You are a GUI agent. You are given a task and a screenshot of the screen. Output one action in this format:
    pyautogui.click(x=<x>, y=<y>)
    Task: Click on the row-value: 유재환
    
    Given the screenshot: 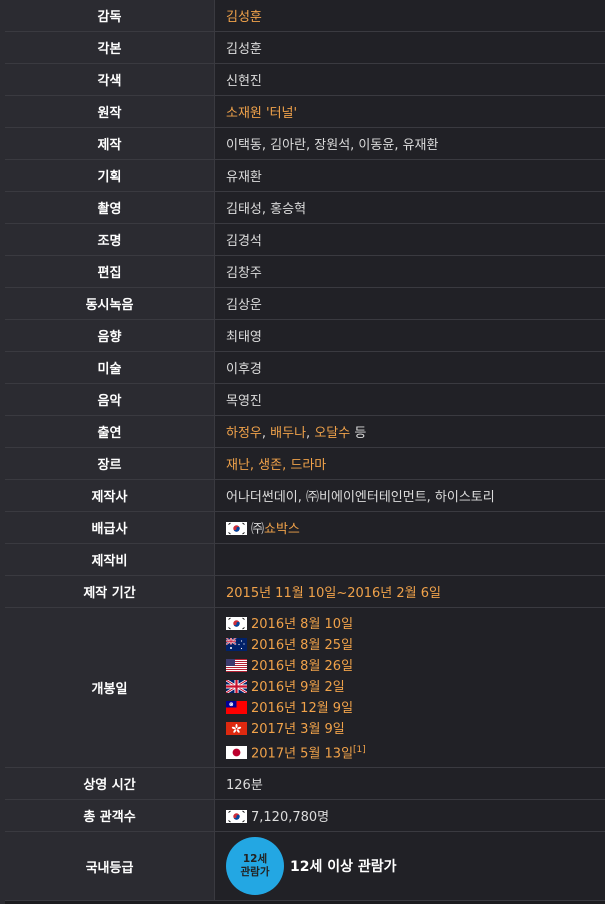 What is the action you would take?
    pyautogui.click(x=409, y=175)
    